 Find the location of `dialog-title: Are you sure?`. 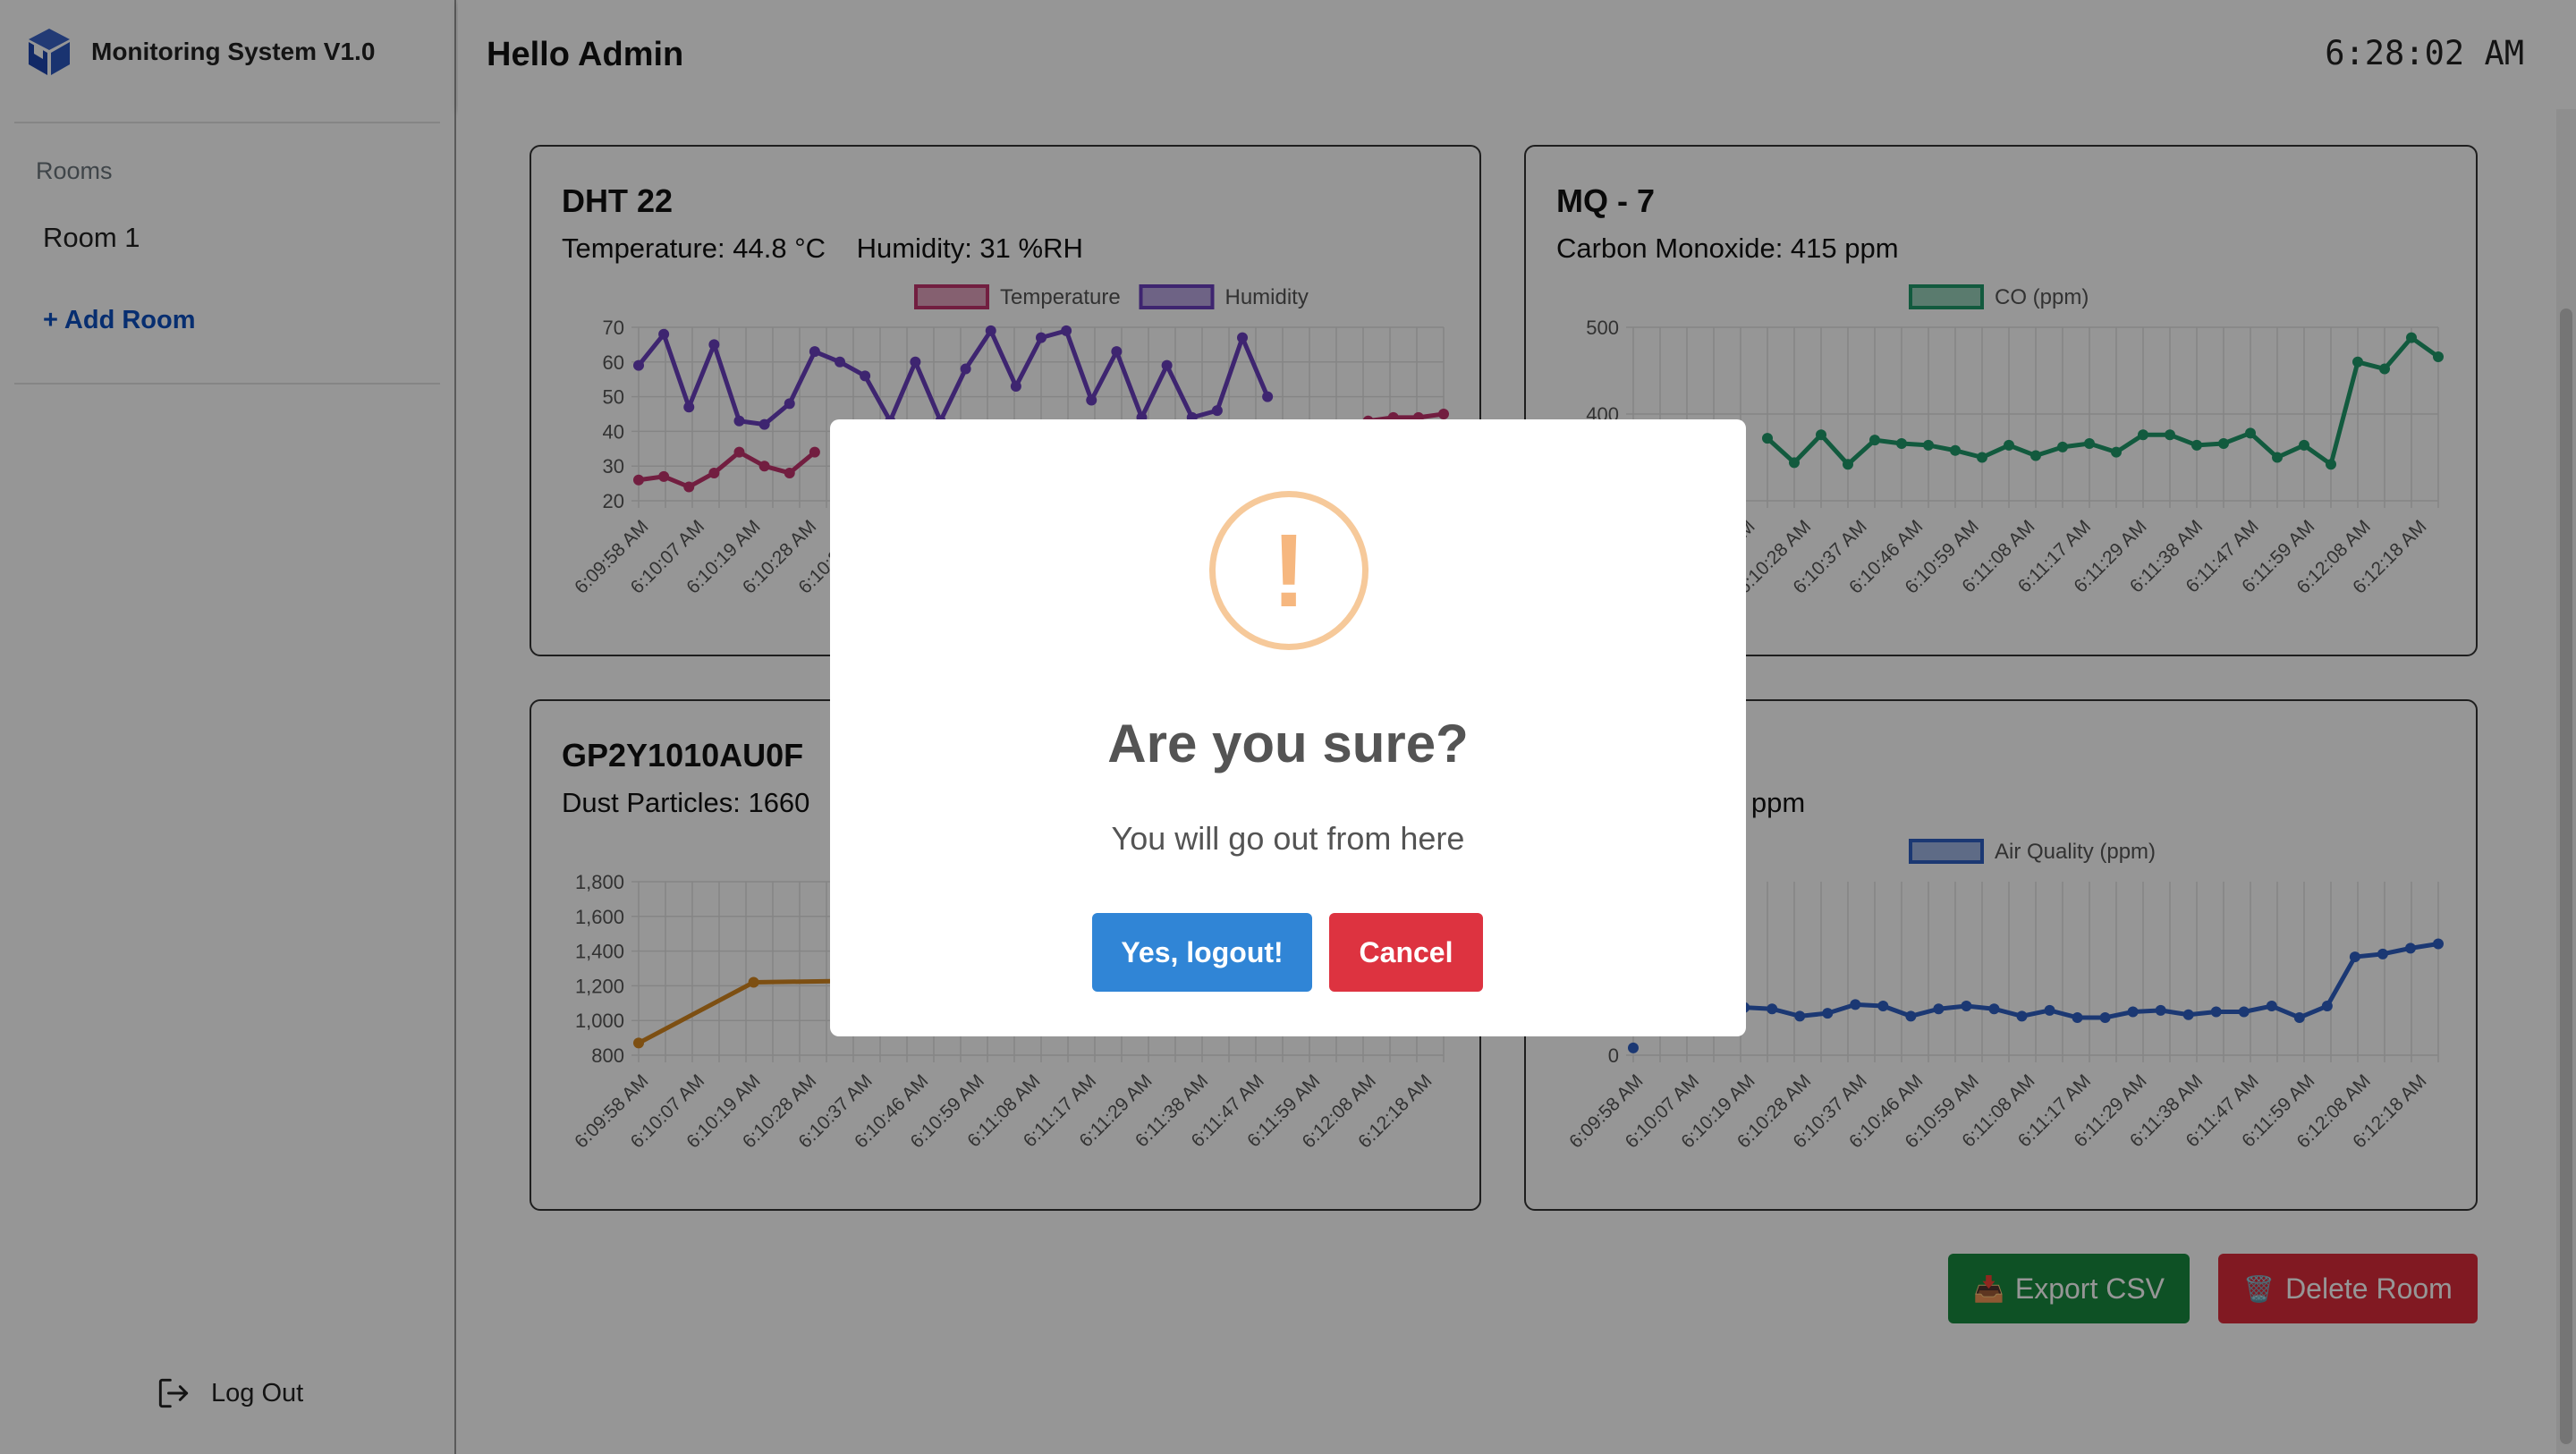

dialog-title: Are you sure? is located at coordinates (1288, 743).